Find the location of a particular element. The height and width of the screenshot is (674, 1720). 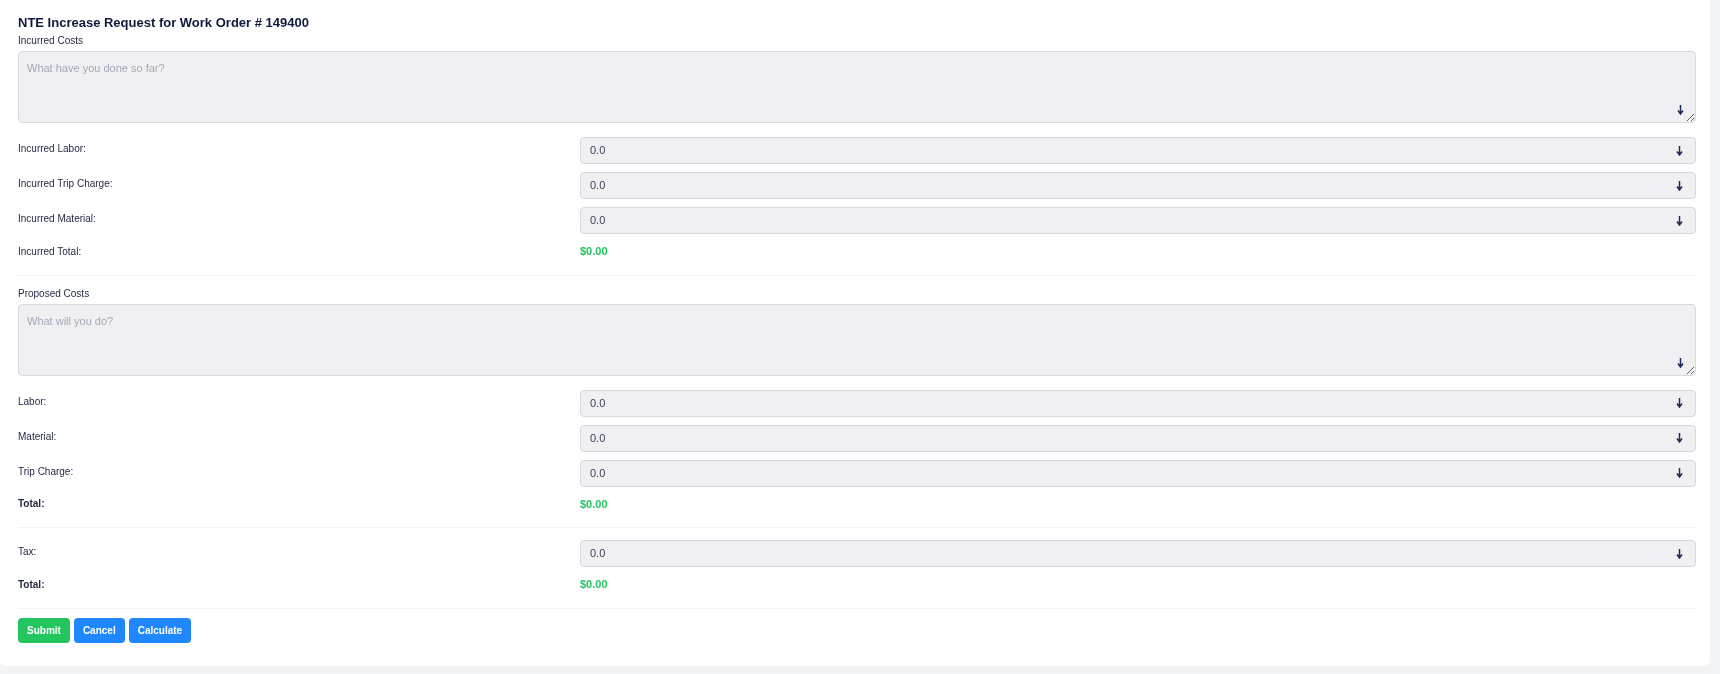

section-label: Incurred Costs is located at coordinates (51, 41).